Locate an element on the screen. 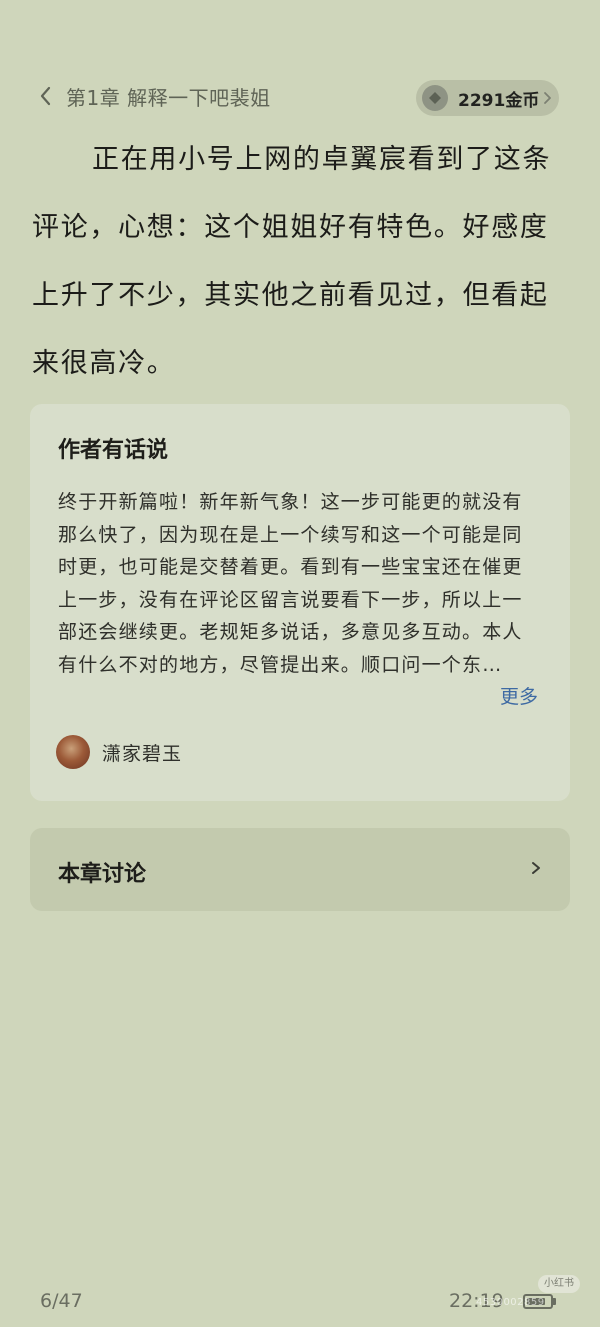 The width and height of the screenshot is (600, 1327). chapter-title: 第1章 解释一下吧裴姐 is located at coordinates (168, 98).